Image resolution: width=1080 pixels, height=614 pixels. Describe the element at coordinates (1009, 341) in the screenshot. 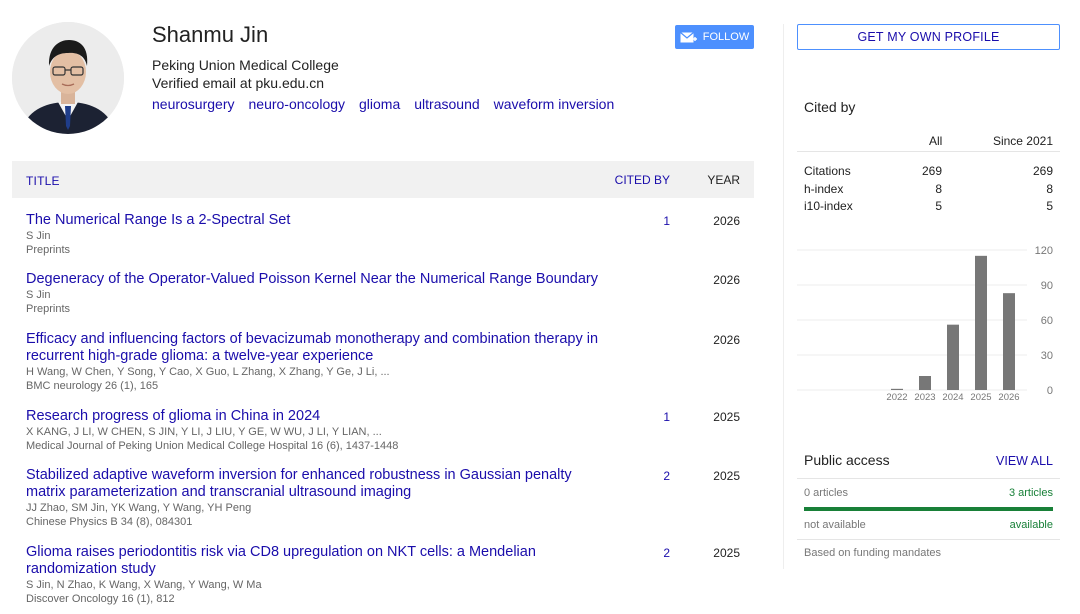

I see `chart-bar-2026` at that location.